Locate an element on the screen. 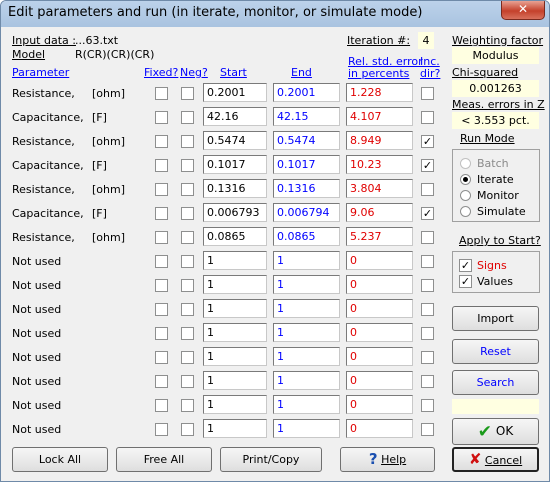 Image resolution: width=550 pixels, height=482 pixels. apply-signs-checkbox: ✓ is located at coordinates (465, 265).